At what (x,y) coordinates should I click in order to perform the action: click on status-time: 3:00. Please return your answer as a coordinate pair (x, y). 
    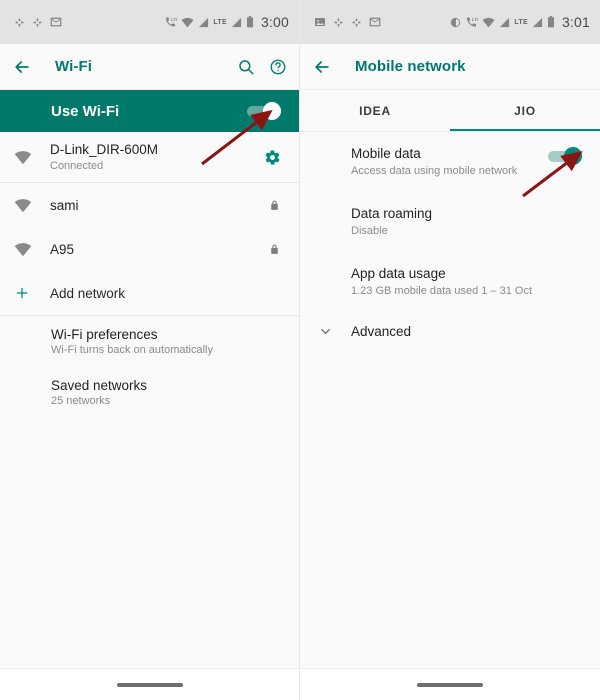
    Looking at the image, I should click on (274, 22).